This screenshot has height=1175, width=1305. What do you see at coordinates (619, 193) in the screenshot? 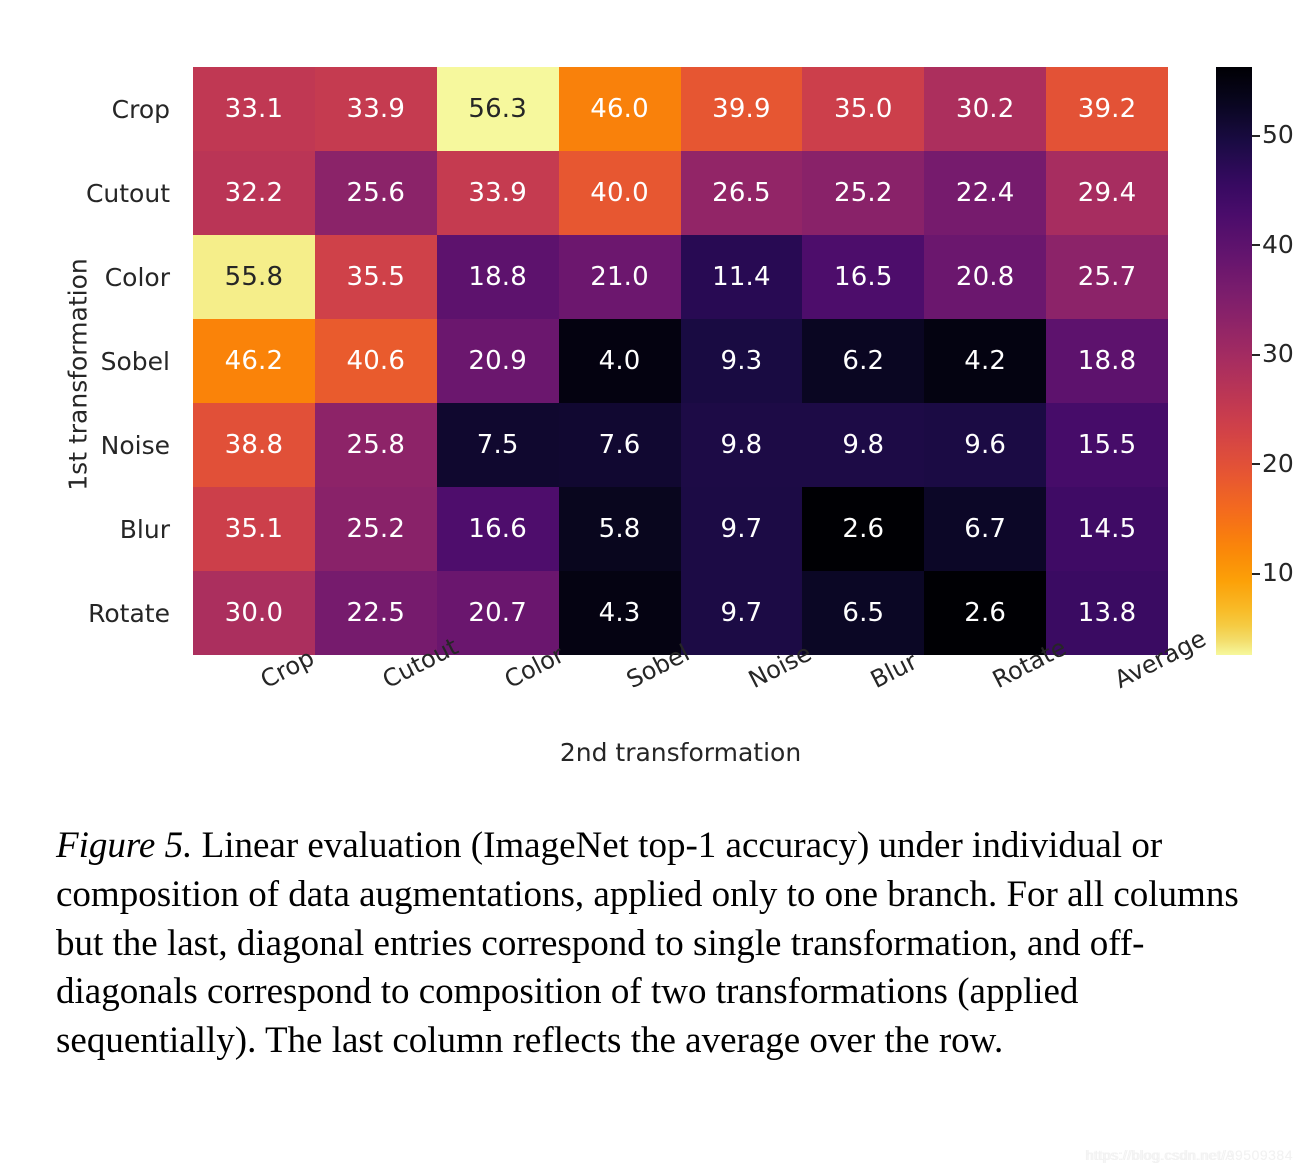
I see `heatmap-cell: 40.0` at bounding box center [619, 193].